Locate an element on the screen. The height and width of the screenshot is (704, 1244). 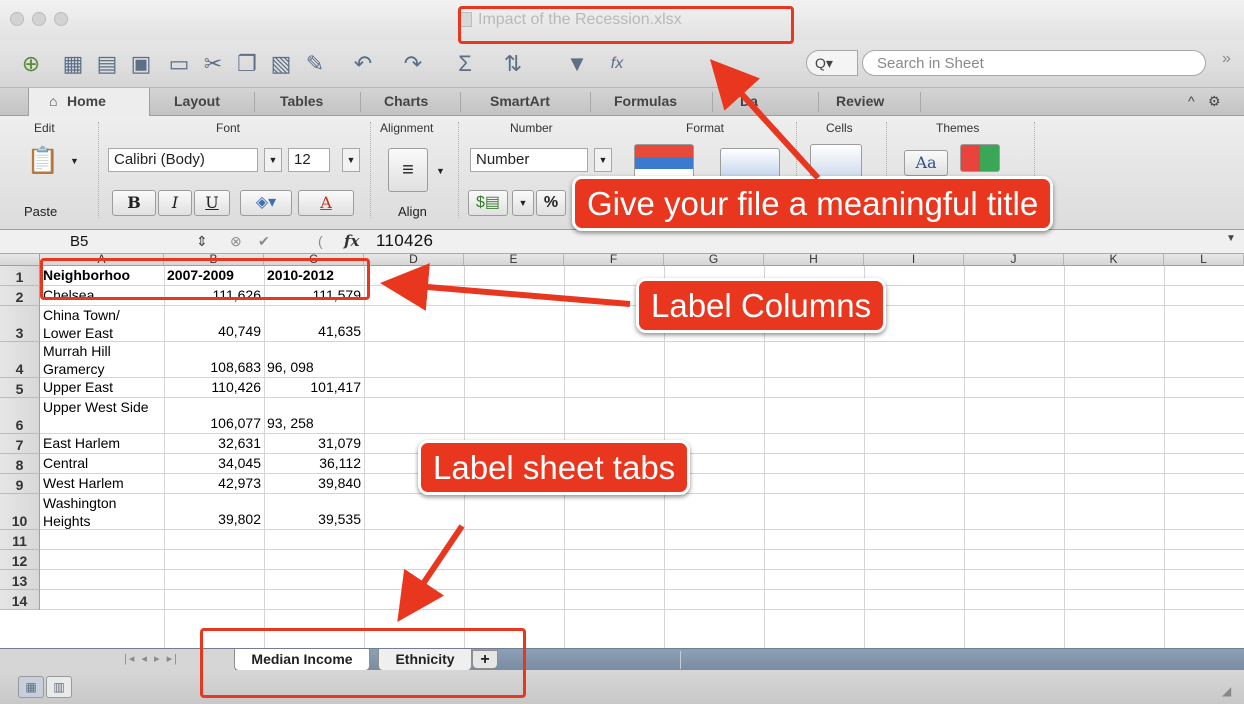
fill-color-button: ◈▾ is located at coordinates (266, 203).